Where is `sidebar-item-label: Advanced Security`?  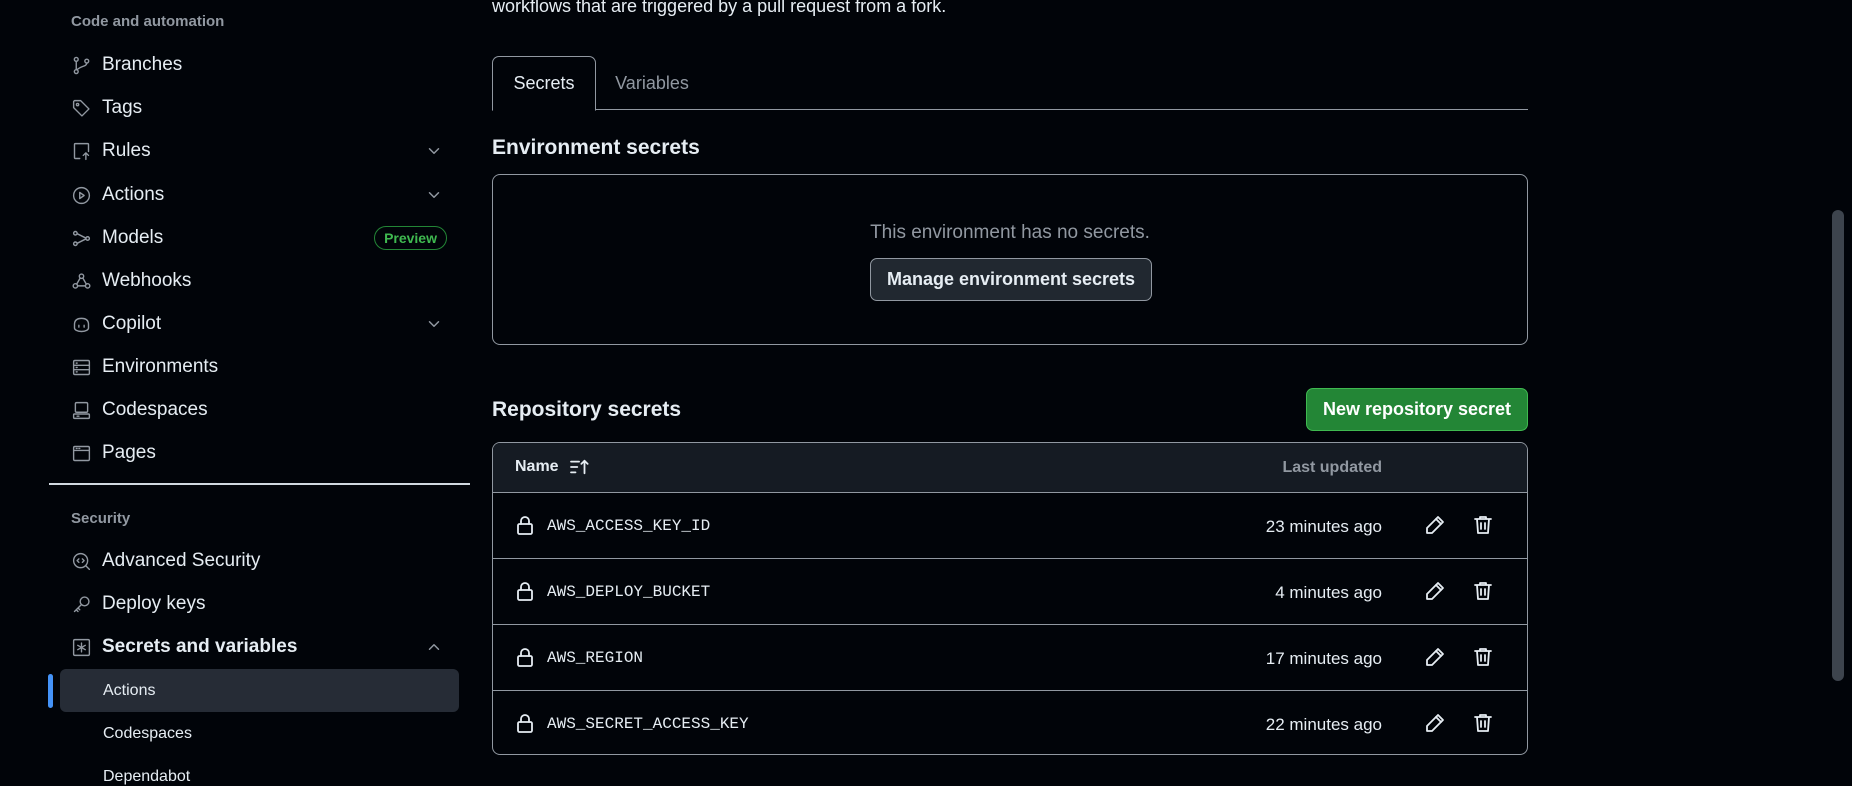
sidebar-item-label: Advanced Security is located at coordinates (181, 560).